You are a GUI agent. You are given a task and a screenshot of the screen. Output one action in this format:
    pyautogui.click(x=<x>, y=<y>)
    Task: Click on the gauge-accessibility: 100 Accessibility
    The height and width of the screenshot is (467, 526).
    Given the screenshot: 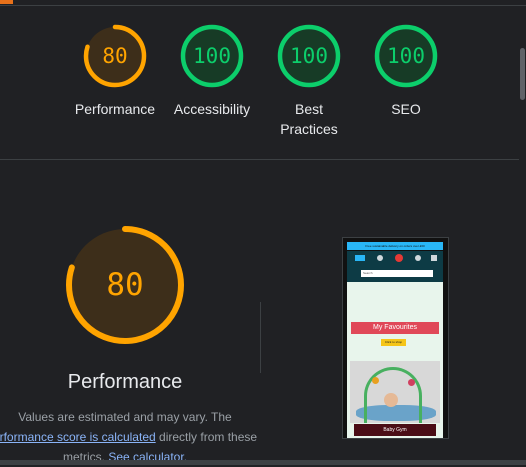 What is the action you would take?
    pyautogui.click(x=212, y=71)
    